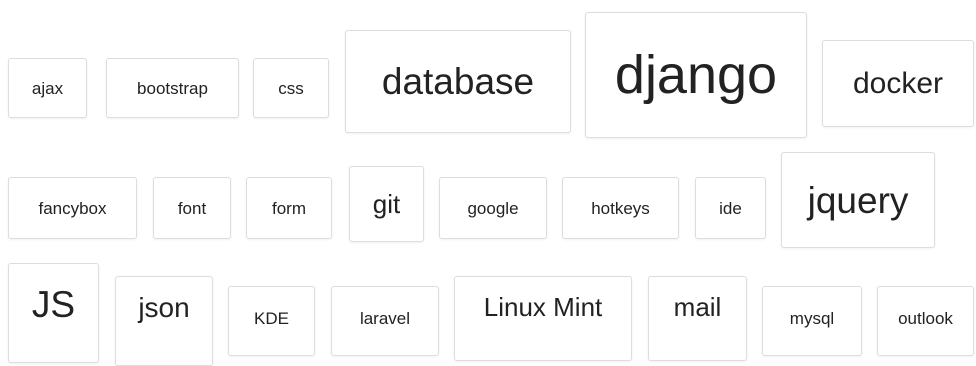 The height and width of the screenshot is (366, 976). Describe the element at coordinates (620, 208) in the screenshot. I see `tag-hotkeys: hotkeys` at that location.